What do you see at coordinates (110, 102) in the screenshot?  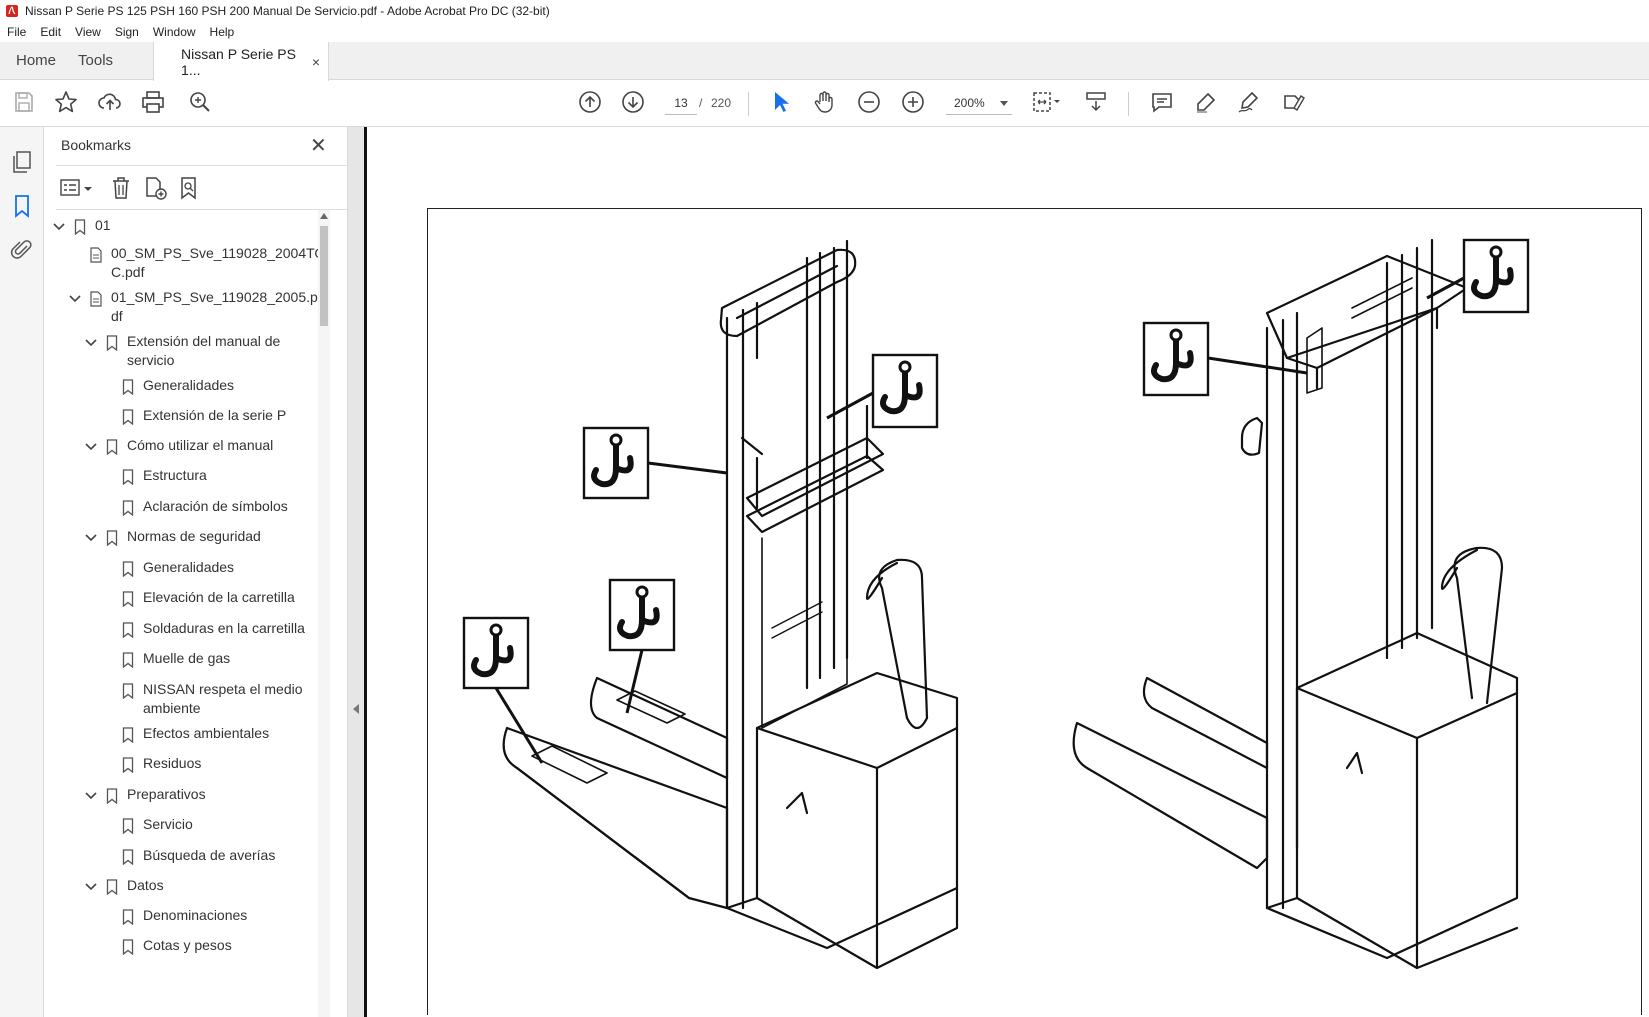 I see `upload-icon` at bounding box center [110, 102].